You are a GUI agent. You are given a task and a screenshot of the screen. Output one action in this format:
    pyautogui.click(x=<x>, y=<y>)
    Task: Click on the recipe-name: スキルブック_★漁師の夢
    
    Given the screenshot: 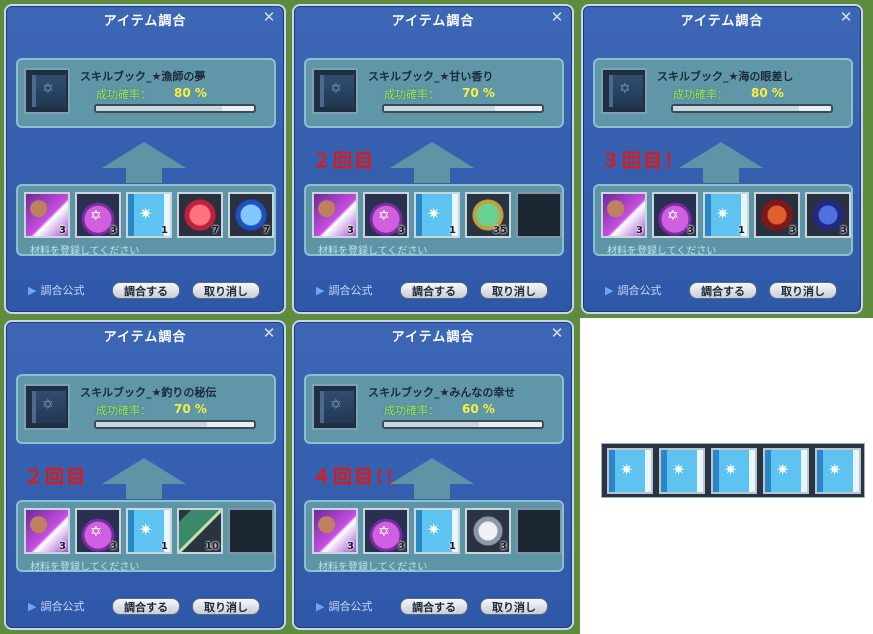 What is the action you would take?
    pyautogui.click(x=143, y=76)
    